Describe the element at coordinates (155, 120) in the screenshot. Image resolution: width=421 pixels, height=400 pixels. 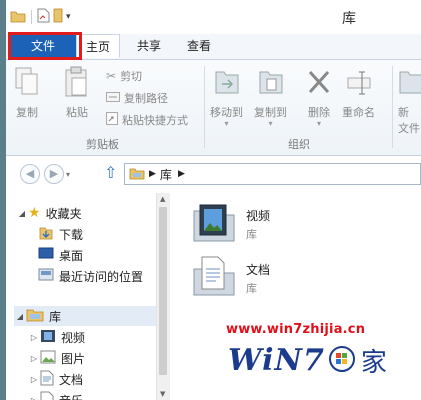
I see `paste-shortcut-label: 粘贴快捷方式` at that location.